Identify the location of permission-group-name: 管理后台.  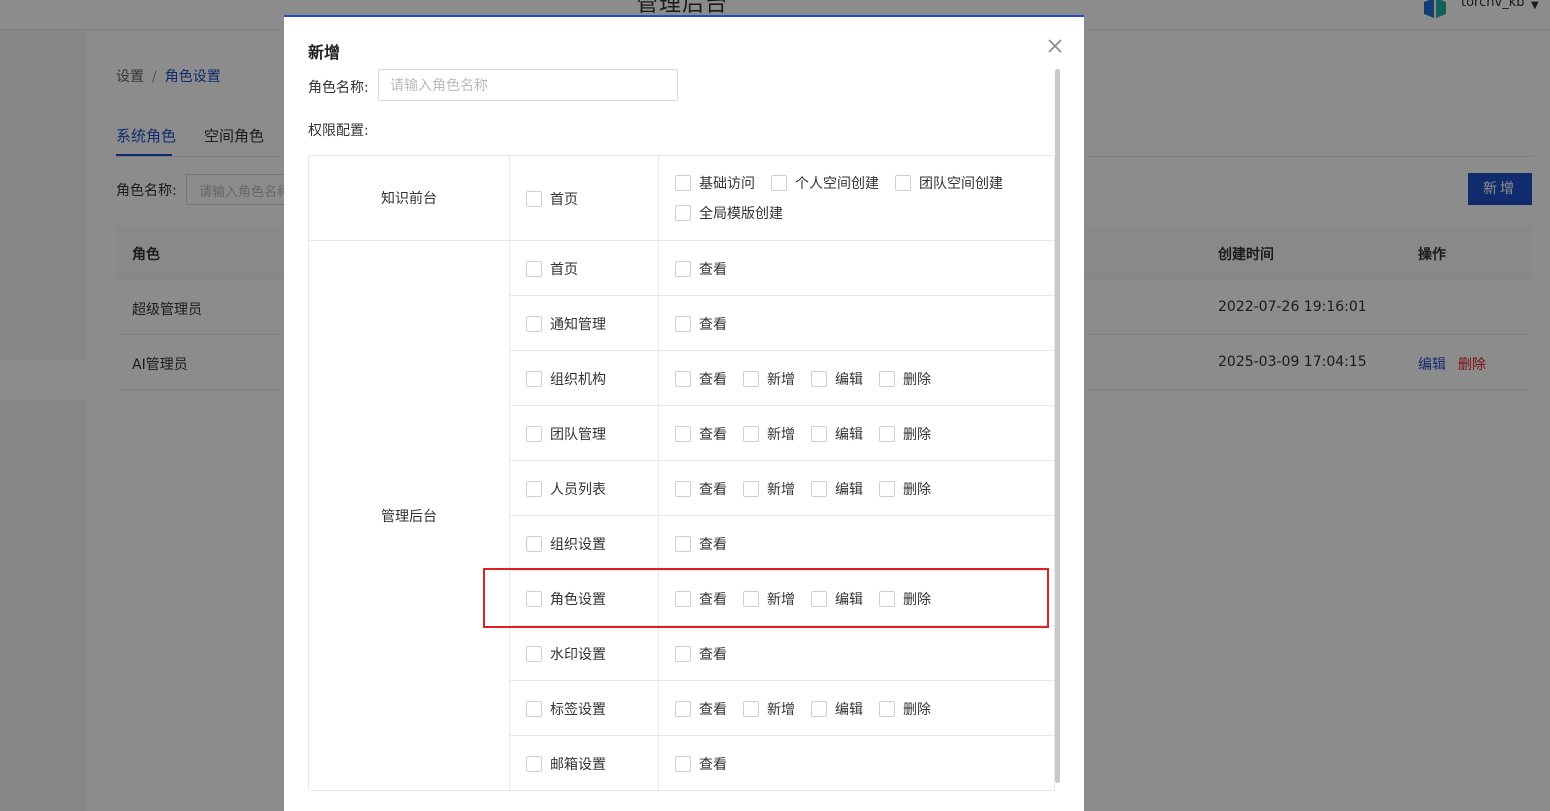
(409, 516).